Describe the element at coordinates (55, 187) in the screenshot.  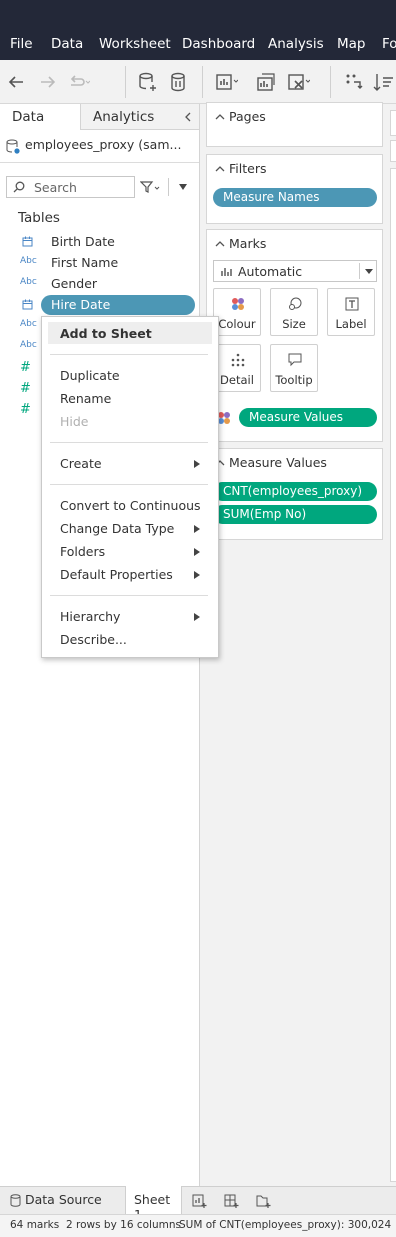
I see `search-placeholder: Search` at that location.